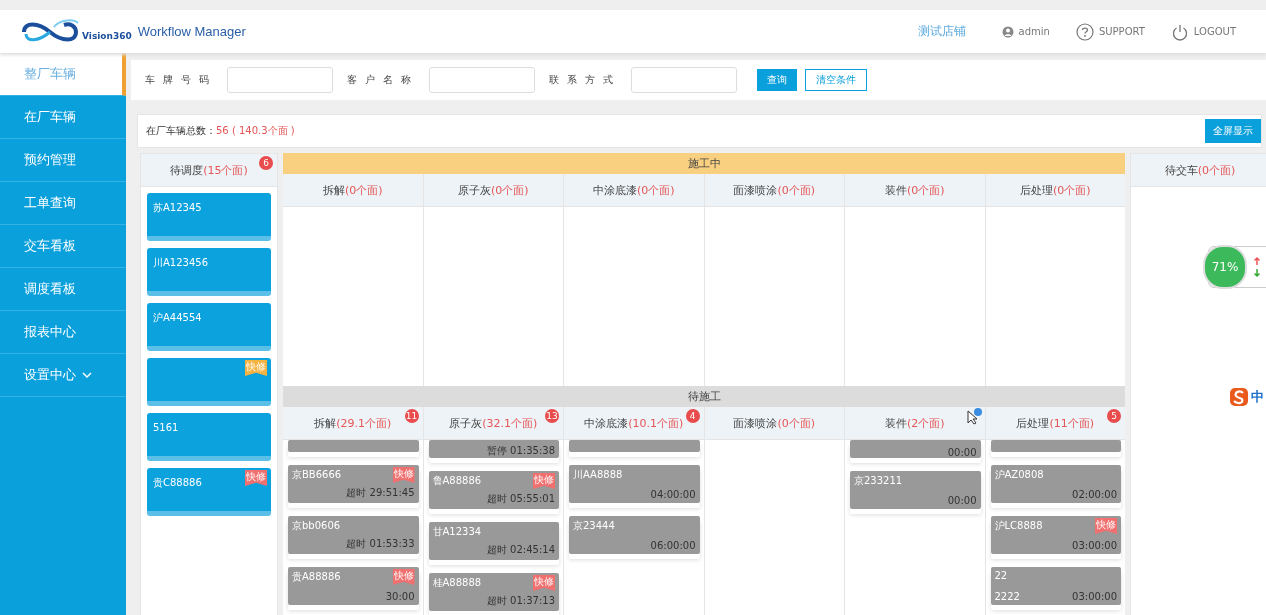 The width and height of the screenshot is (1266, 615). What do you see at coordinates (209, 327) in the screenshot?
I see `vehicle-card: 沪A44554` at bounding box center [209, 327].